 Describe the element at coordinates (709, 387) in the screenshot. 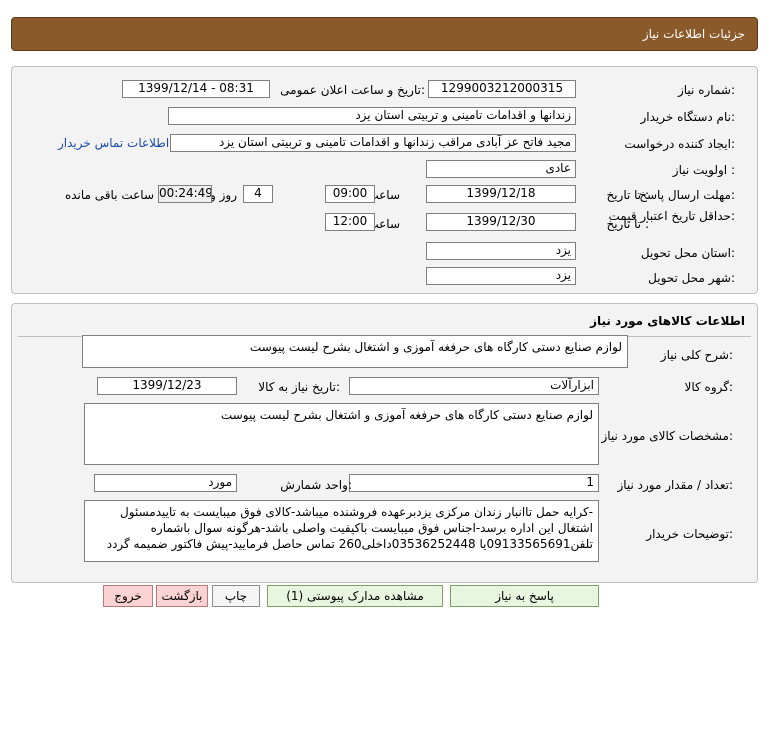

I see `goods-group-label: گروه کالا:` at that location.